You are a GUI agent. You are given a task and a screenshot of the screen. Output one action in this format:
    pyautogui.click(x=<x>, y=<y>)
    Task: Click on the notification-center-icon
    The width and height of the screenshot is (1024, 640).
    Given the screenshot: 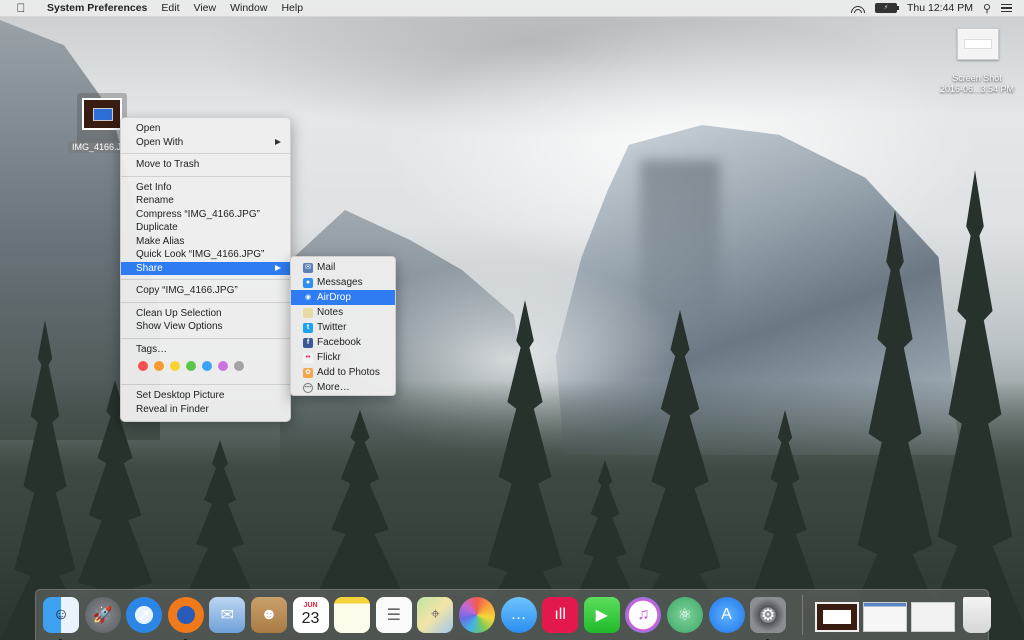 What is the action you would take?
    pyautogui.click(x=1006, y=8)
    